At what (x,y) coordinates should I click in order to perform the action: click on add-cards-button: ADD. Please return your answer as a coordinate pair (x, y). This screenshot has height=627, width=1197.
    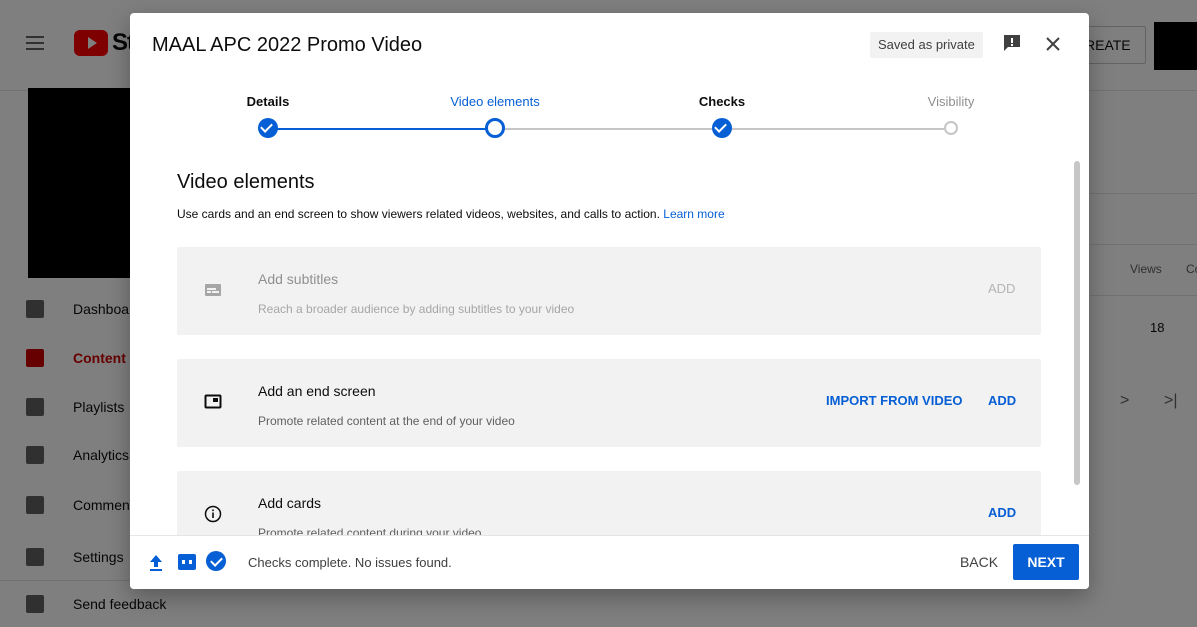
    Looking at the image, I should click on (1002, 512).